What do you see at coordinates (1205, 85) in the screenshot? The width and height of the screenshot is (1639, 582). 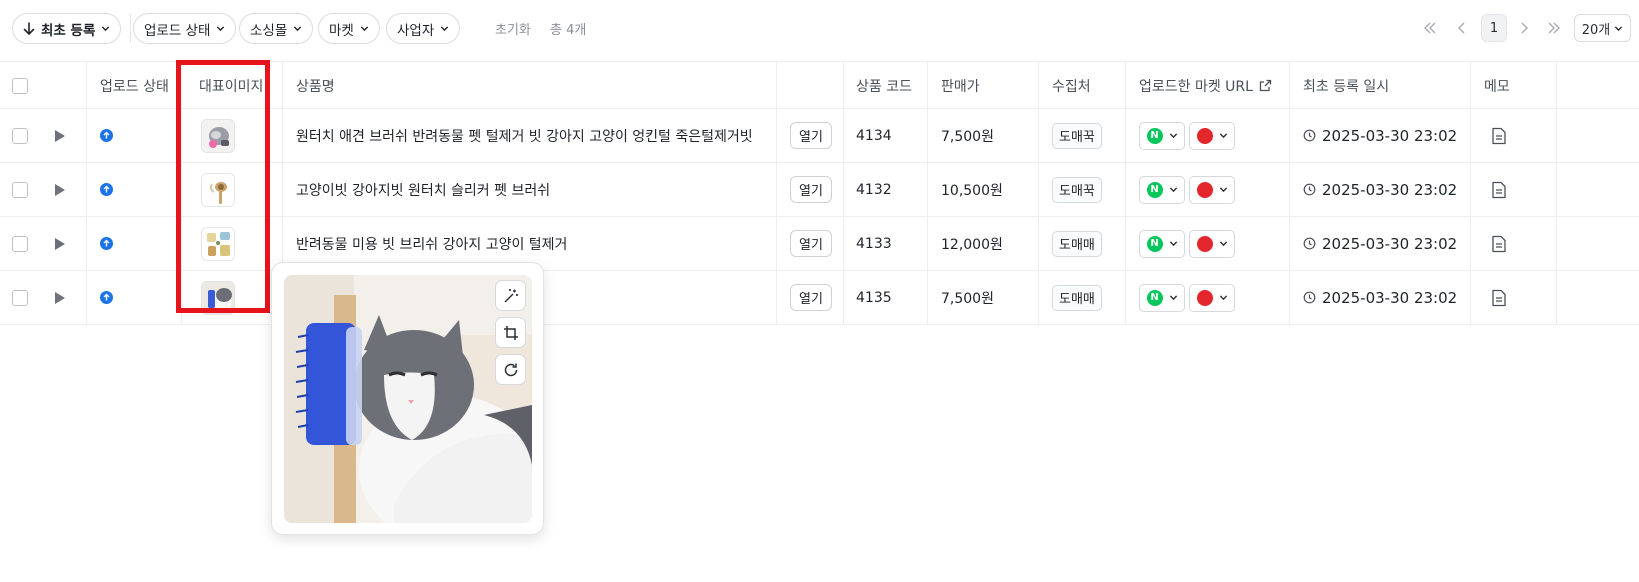 I see `header-market-url: 업로드한 마켓 URL` at bounding box center [1205, 85].